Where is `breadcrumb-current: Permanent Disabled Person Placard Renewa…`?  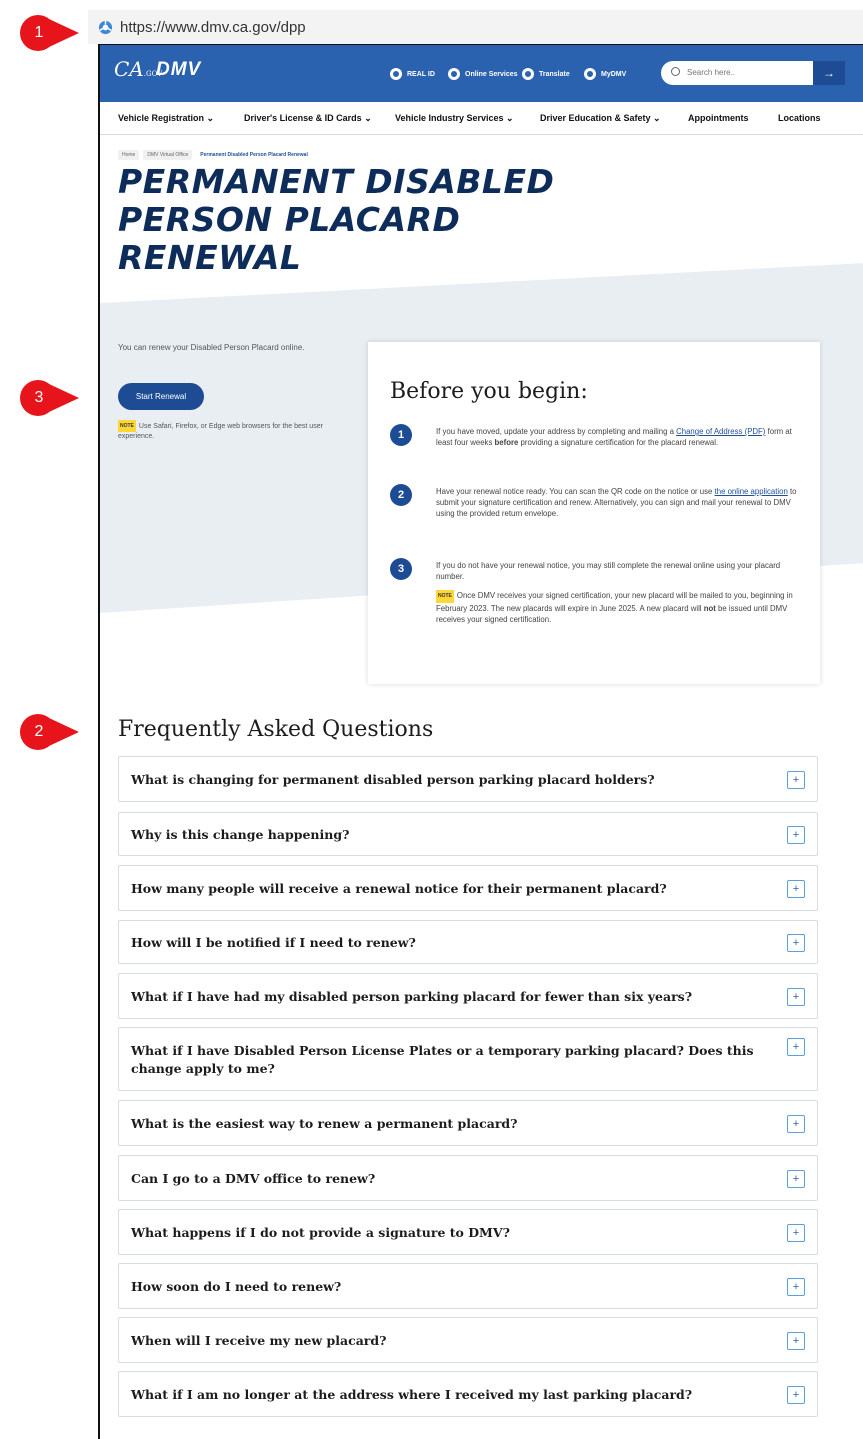
breadcrumb-current: Permanent Disabled Person Placard Renewa… is located at coordinates (254, 155).